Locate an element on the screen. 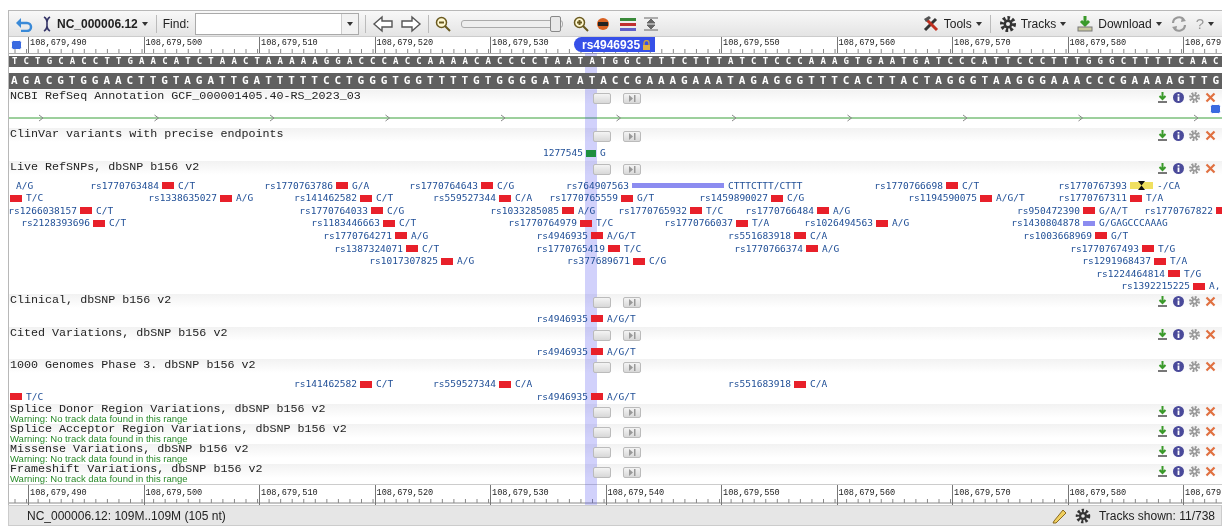 This screenshot has height=529, width=1222. right-arrow-icon is located at coordinates (411, 23).